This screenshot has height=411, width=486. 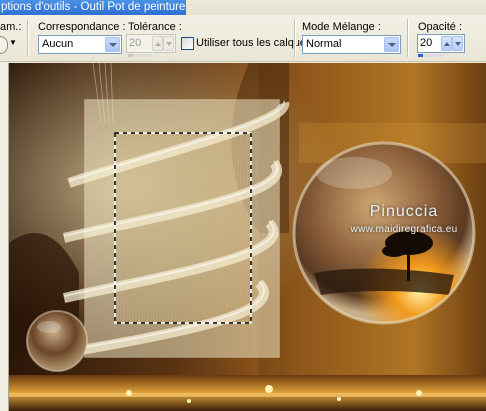 I want to click on match-mode-select: Aucun, so click(x=80, y=44).